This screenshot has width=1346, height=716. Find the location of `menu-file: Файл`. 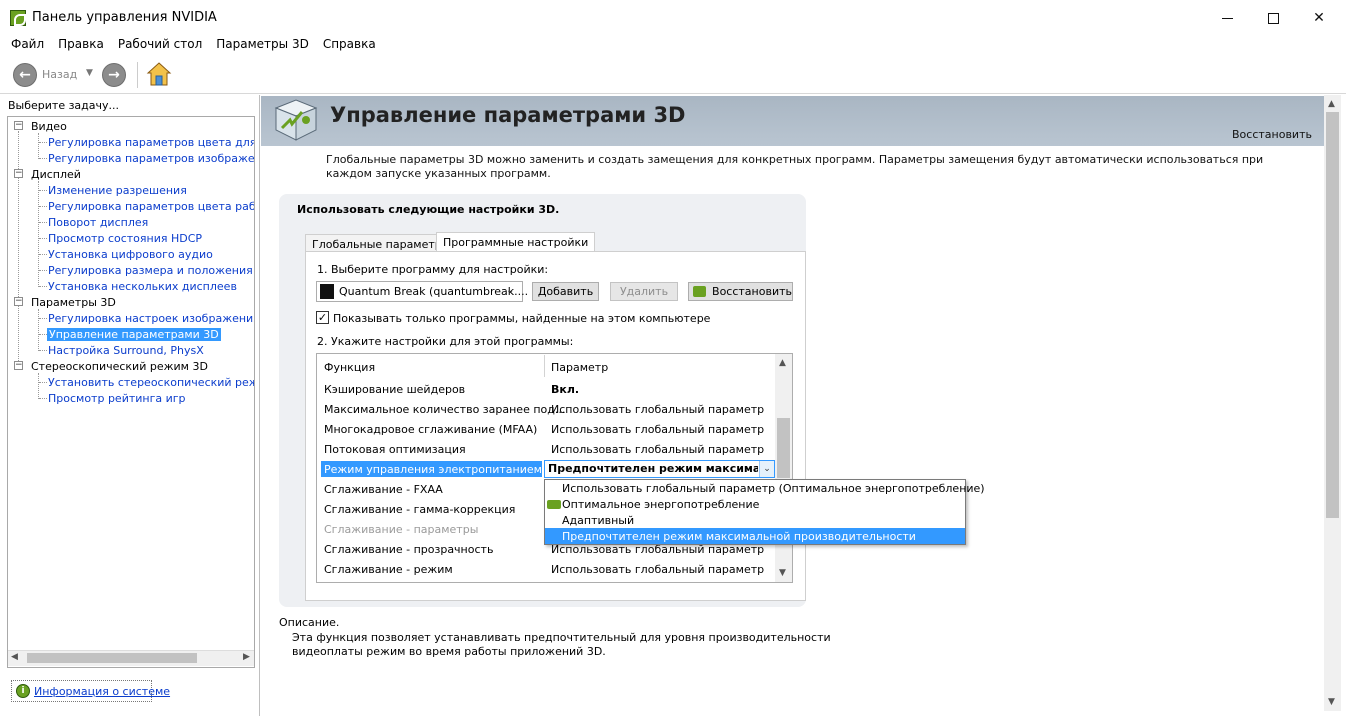

menu-file: Файл is located at coordinates (27, 46).